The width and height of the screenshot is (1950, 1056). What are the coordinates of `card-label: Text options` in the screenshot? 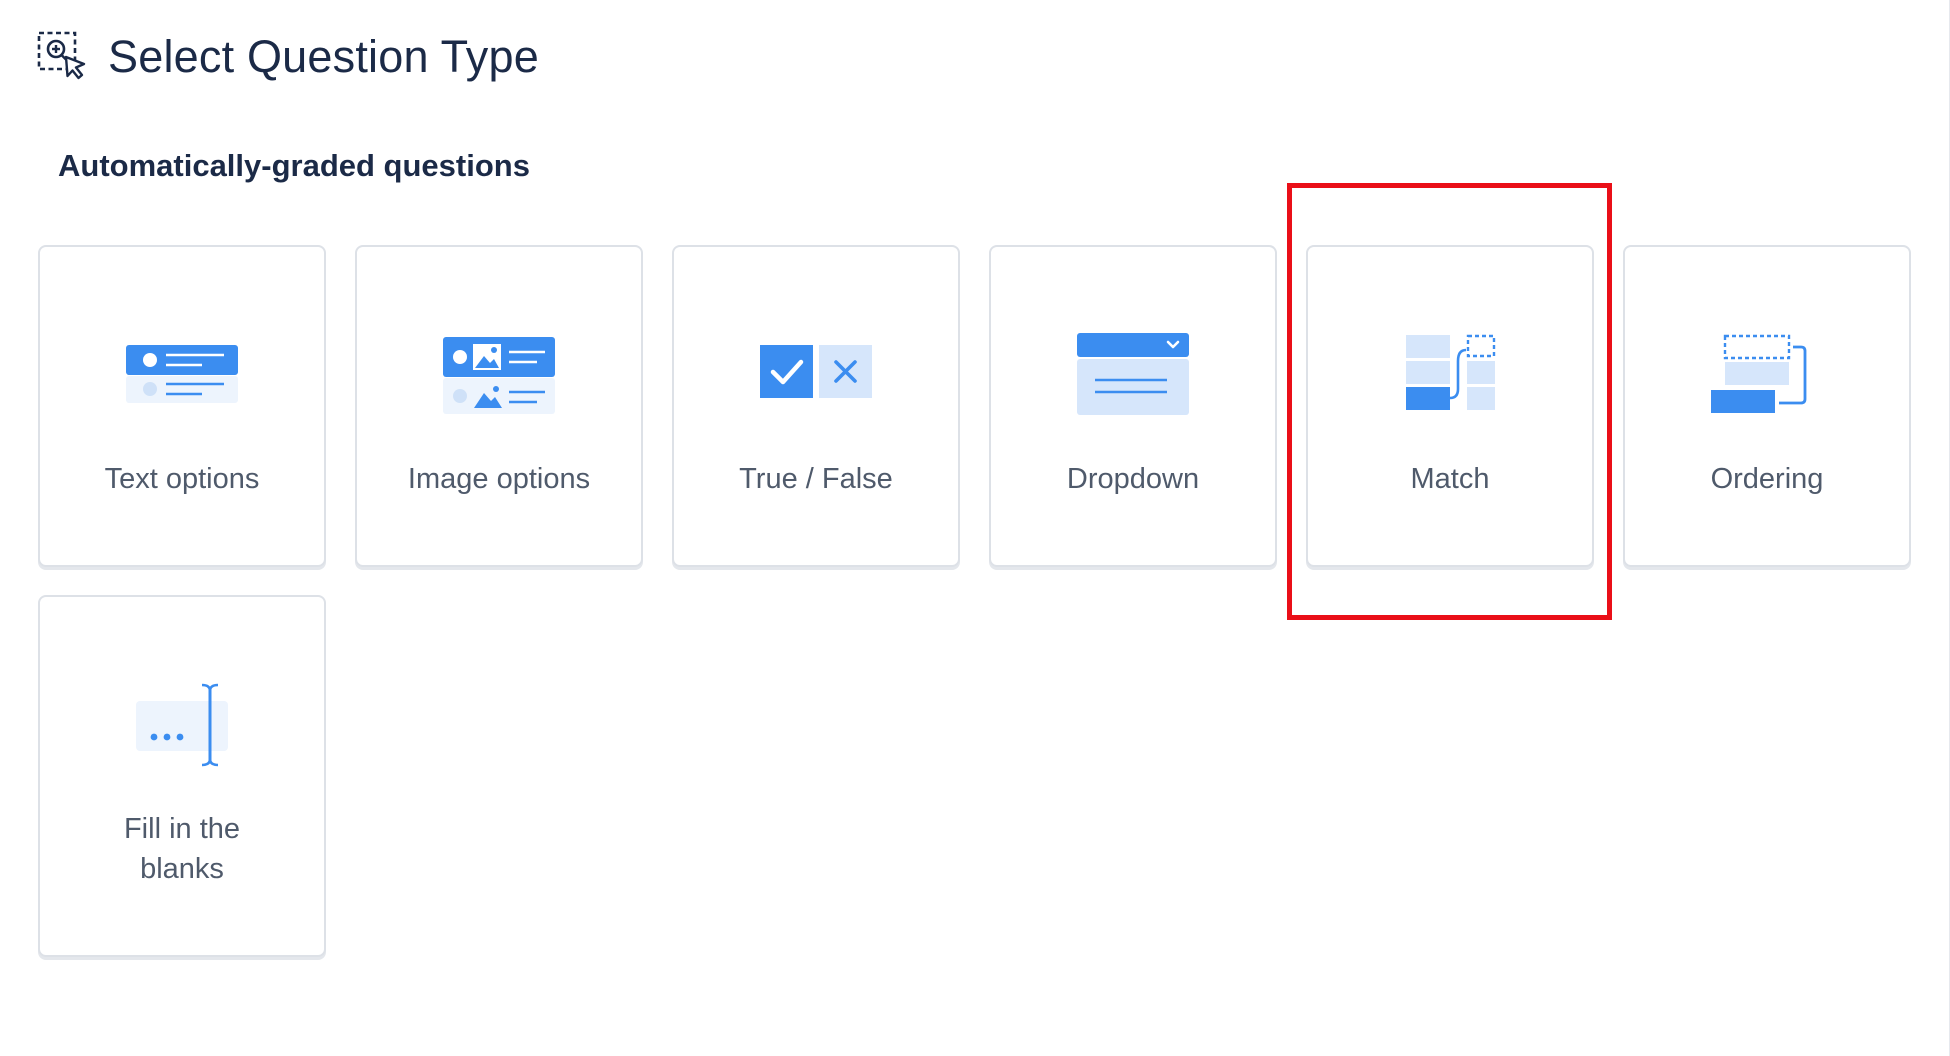 It's located at (182, 479).